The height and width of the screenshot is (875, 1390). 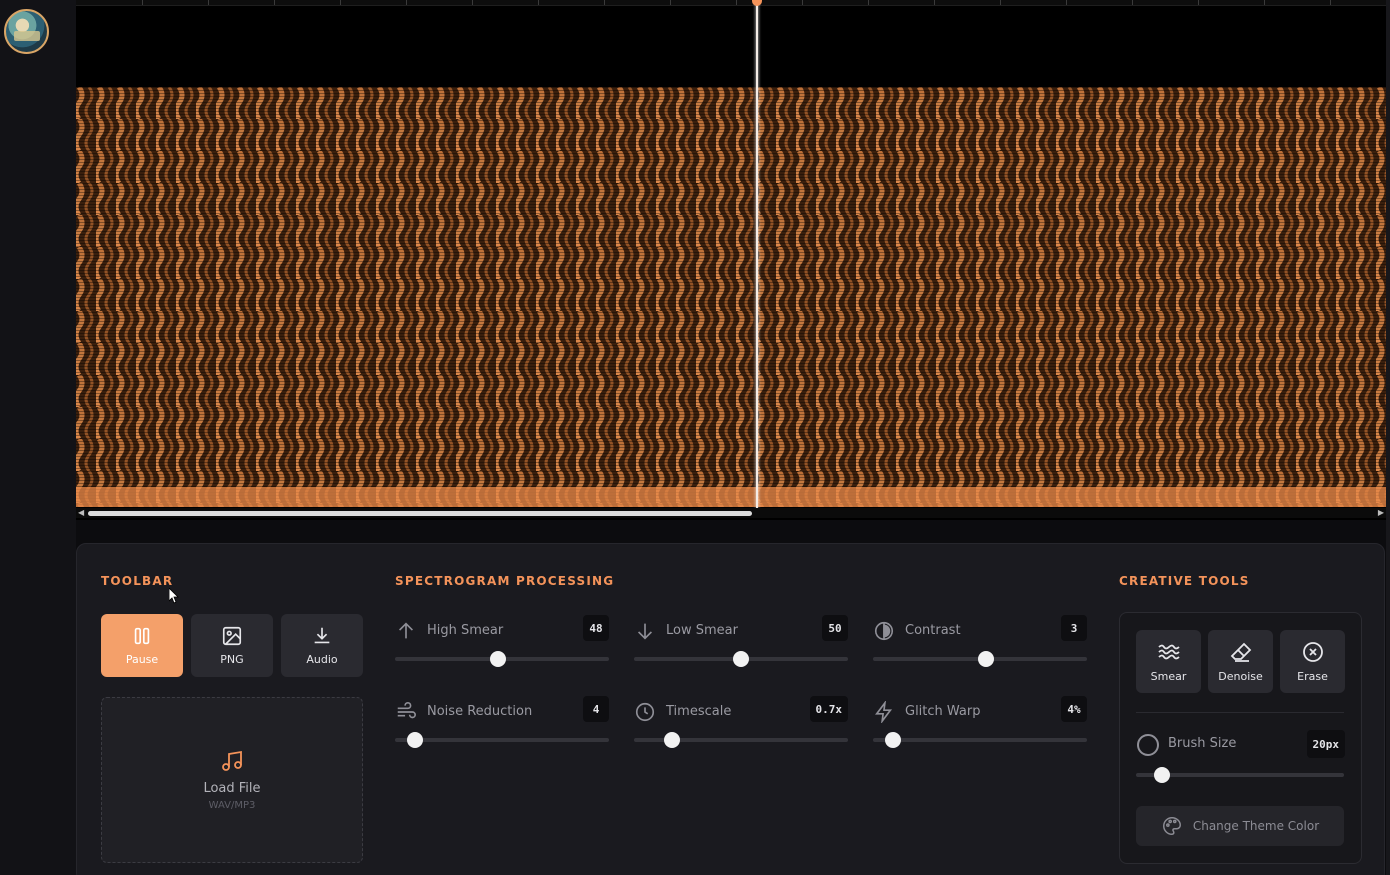 What do you see at coordinates (406, 630) in the screenshot?
I see `arrow-up-icon` at bounding box center [406, 630].